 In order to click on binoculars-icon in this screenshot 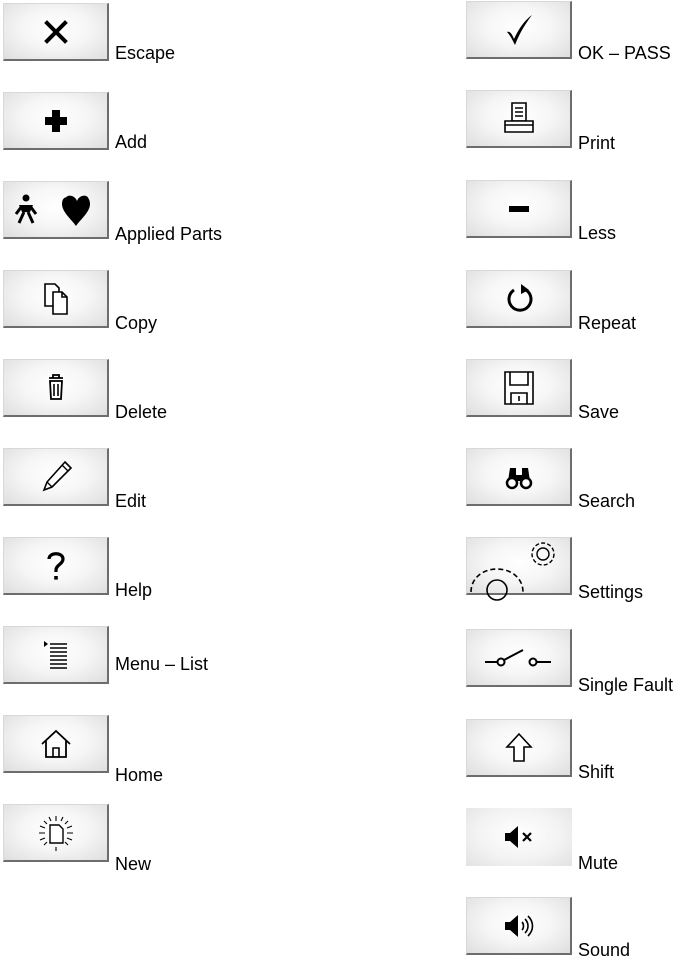, I will do `click(519, 477)`.